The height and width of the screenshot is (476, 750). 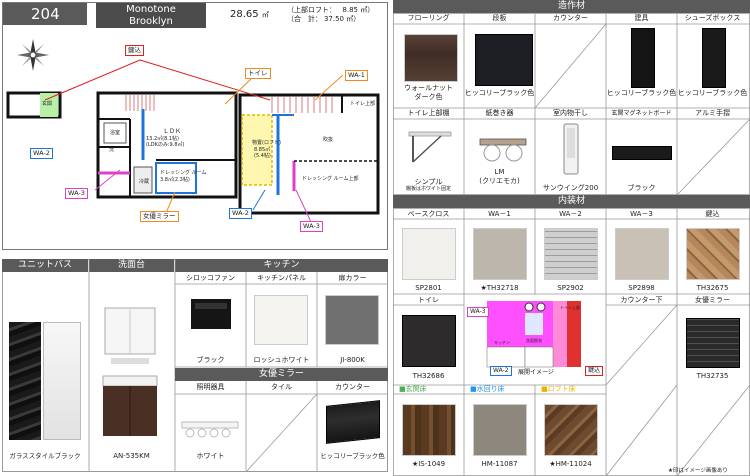 I want to click on swatch-door, so click(x=643, y=58).